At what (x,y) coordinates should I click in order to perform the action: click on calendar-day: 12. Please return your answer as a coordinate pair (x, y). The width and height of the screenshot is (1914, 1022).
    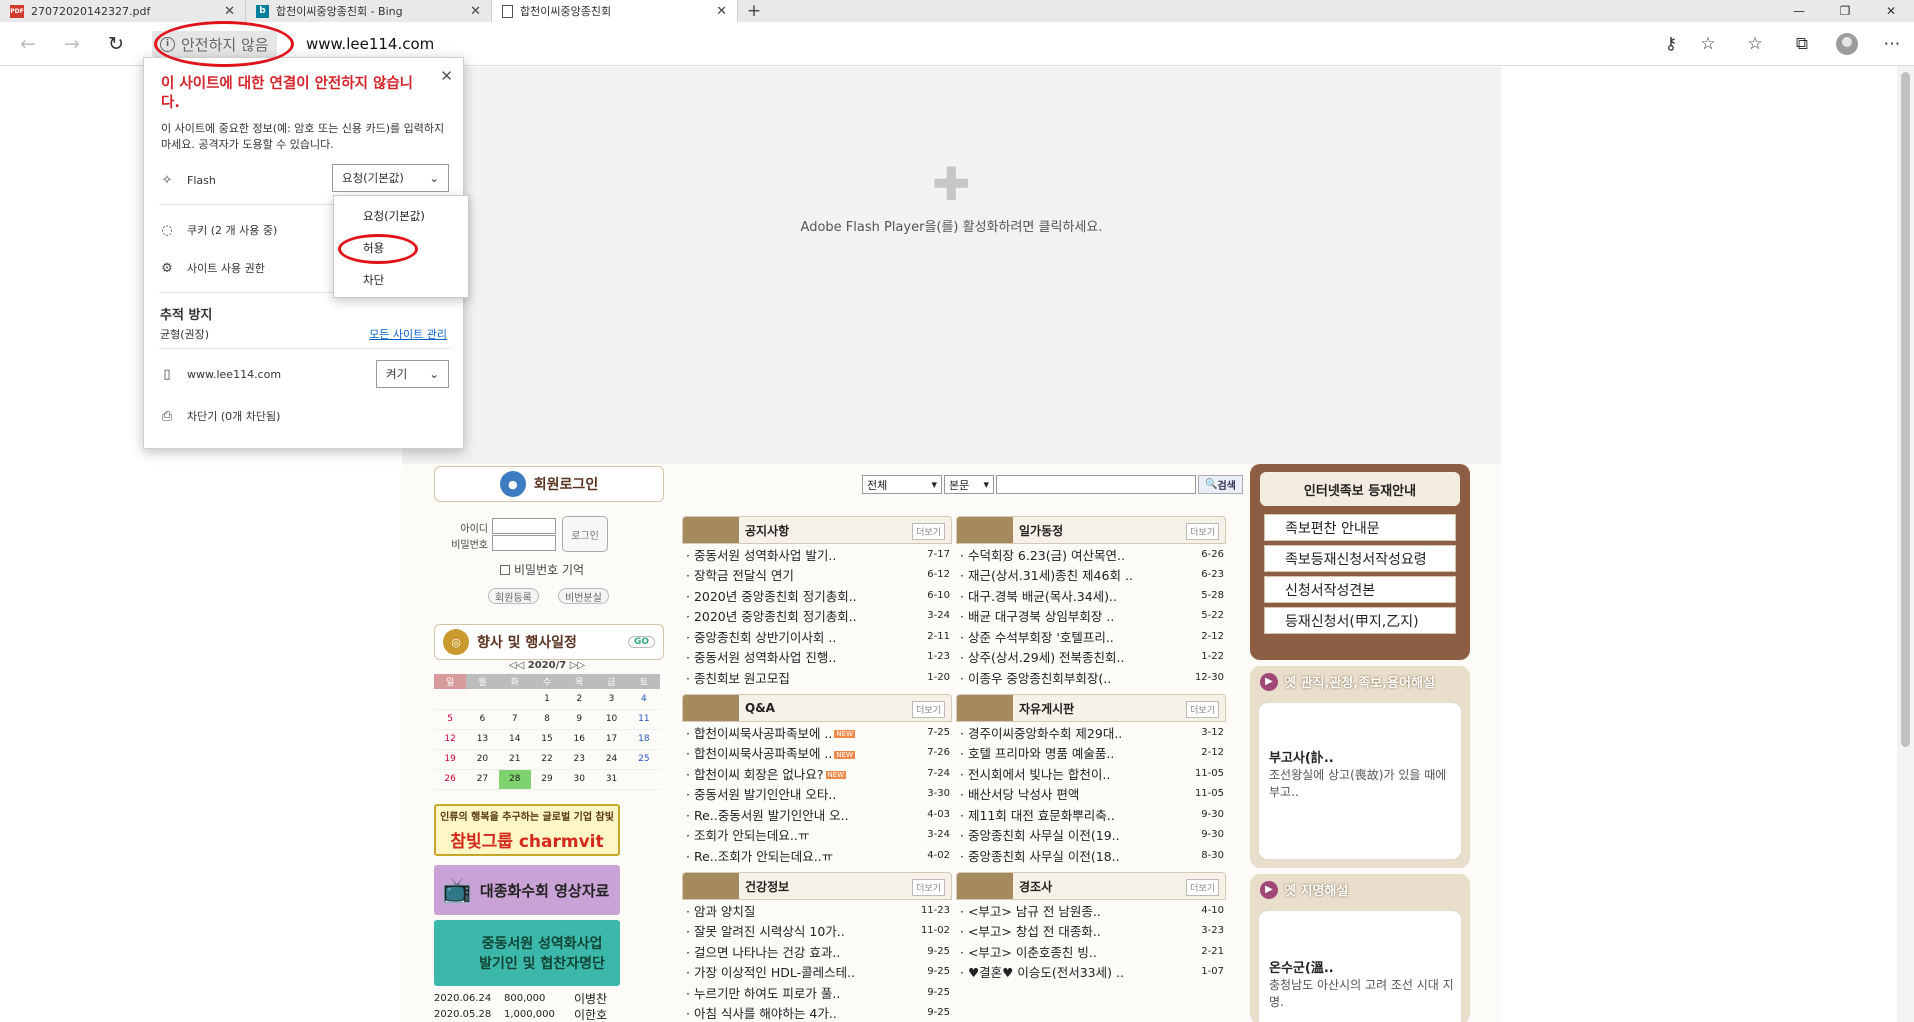
    Looking at the image, I should click on (450, 739).